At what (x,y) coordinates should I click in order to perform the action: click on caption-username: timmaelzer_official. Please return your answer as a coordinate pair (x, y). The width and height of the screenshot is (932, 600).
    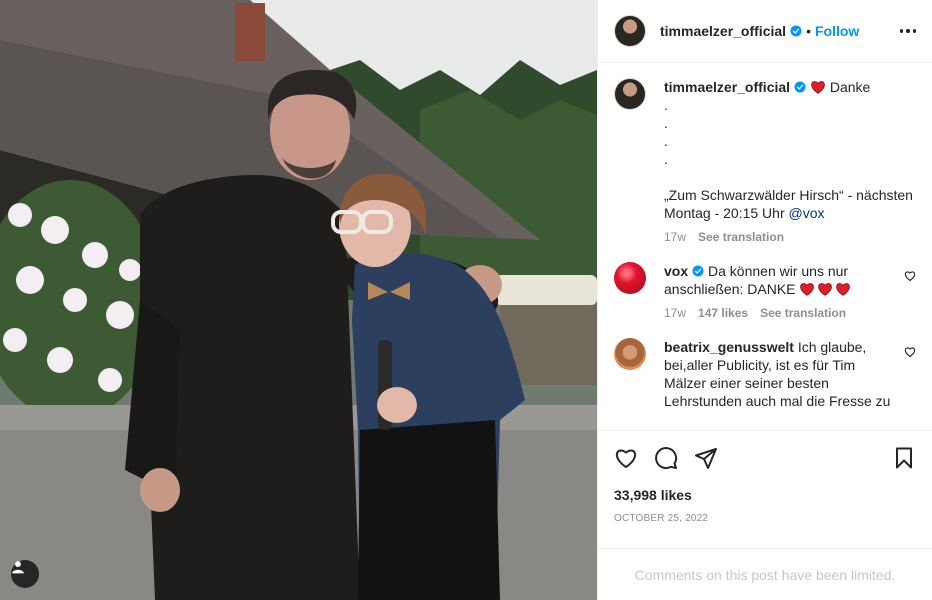
    Looking at the image, I should click on (727, 87).